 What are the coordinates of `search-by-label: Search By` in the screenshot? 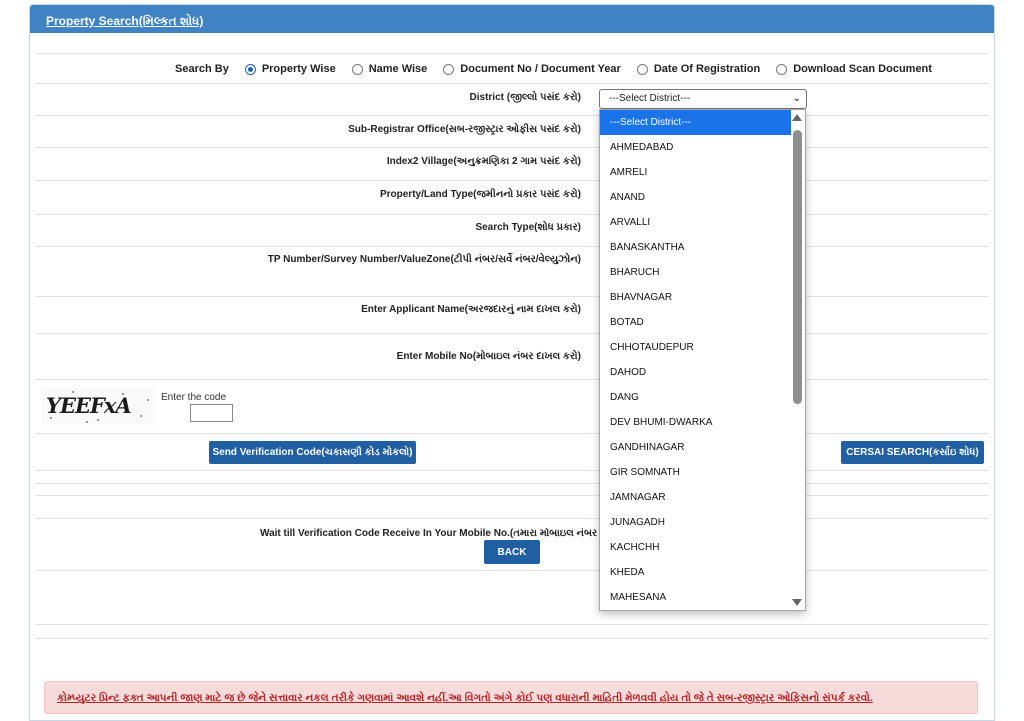 It's located at (202, 69).